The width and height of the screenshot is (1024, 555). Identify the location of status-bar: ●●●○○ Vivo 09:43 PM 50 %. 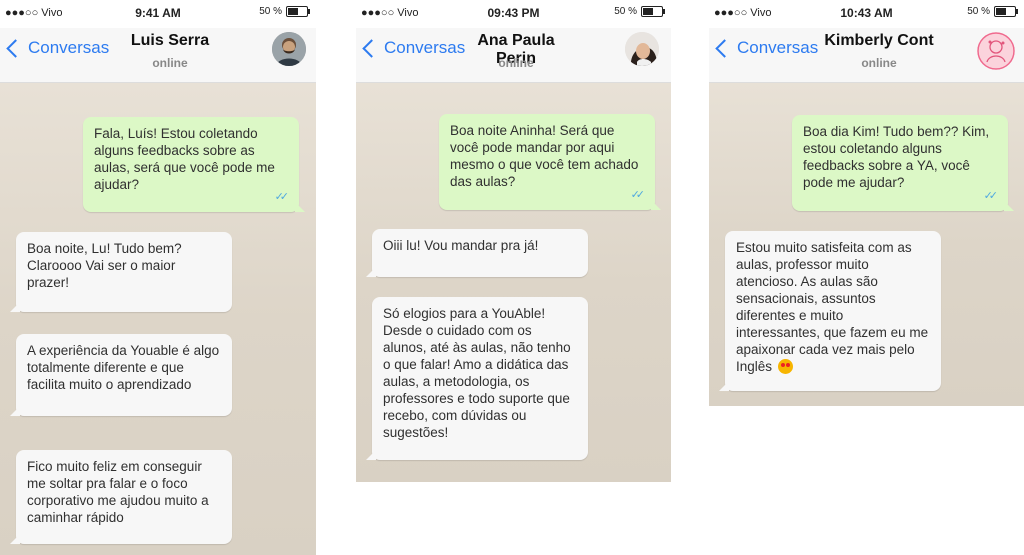
(513, 14).